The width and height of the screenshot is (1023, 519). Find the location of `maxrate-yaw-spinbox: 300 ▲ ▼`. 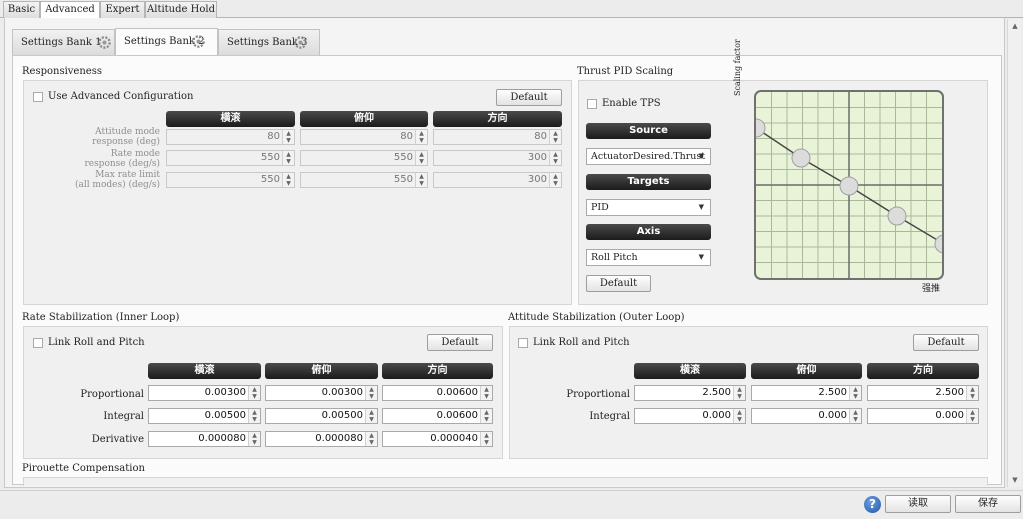

maxrate-yaw-spinbox: 300 ▲ ▼ is located at coordinates (497, 180).